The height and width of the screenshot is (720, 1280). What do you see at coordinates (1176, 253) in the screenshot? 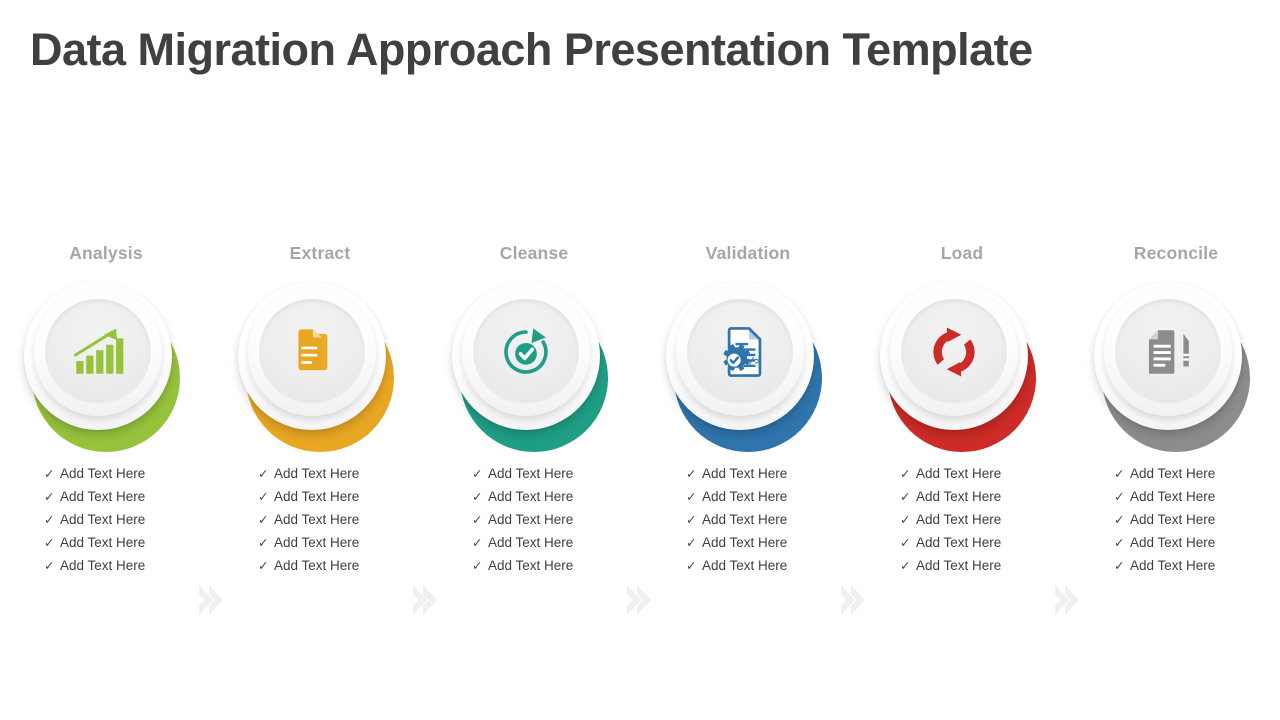
I see `step-label: Reconcile` at bounding box center [1176, 253].